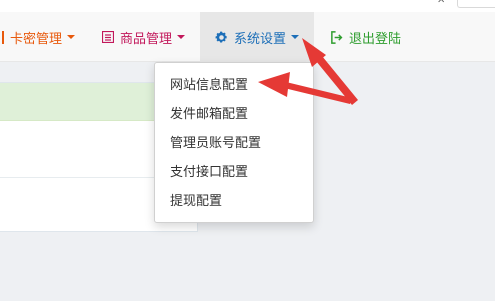  Describe the element at coordinates (108, 37) in the screenshot. I see `list-icon` at that location.